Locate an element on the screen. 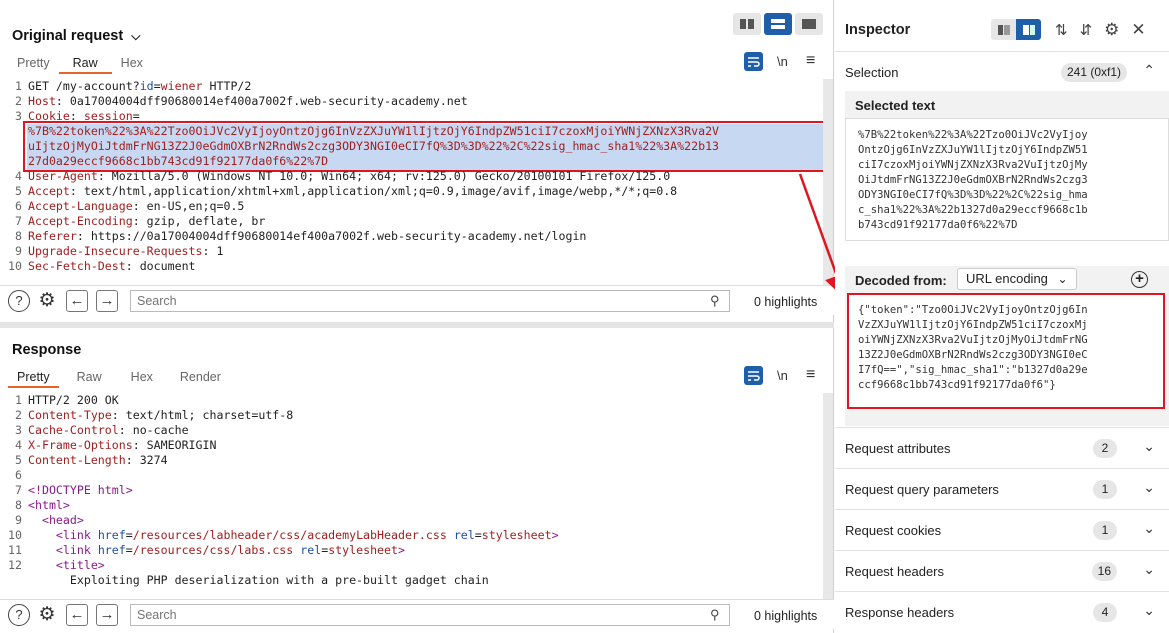 This screenshot has width=1169, height=633. chevron-down-icon: ⌵ is located at coordinates (135, 36).